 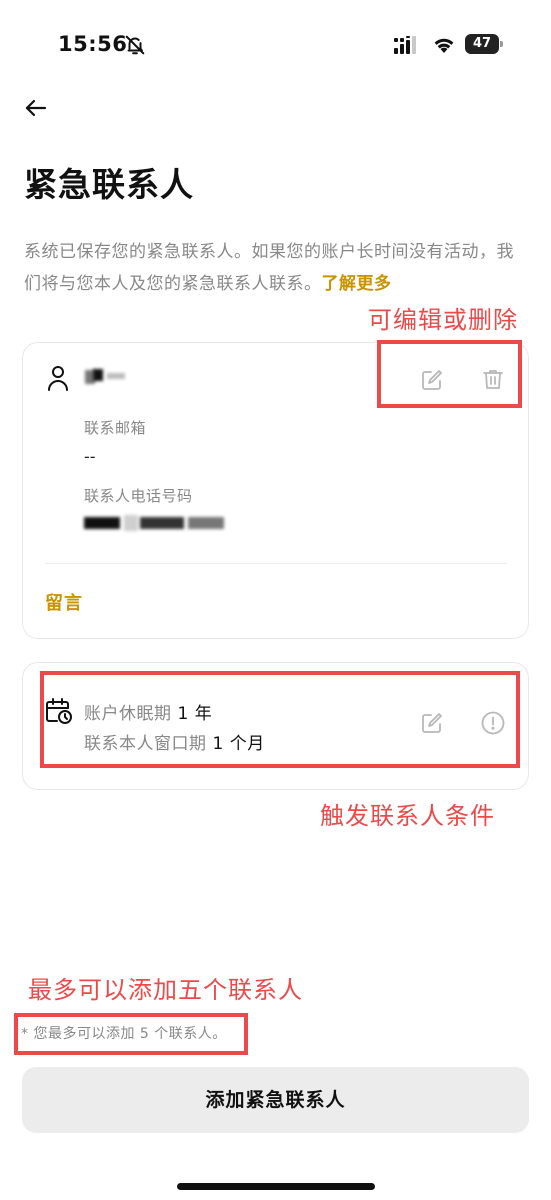 What do you see at coordinates (276, 563) in the screenshot?
I see `divider` at bounding box center [276, 563].